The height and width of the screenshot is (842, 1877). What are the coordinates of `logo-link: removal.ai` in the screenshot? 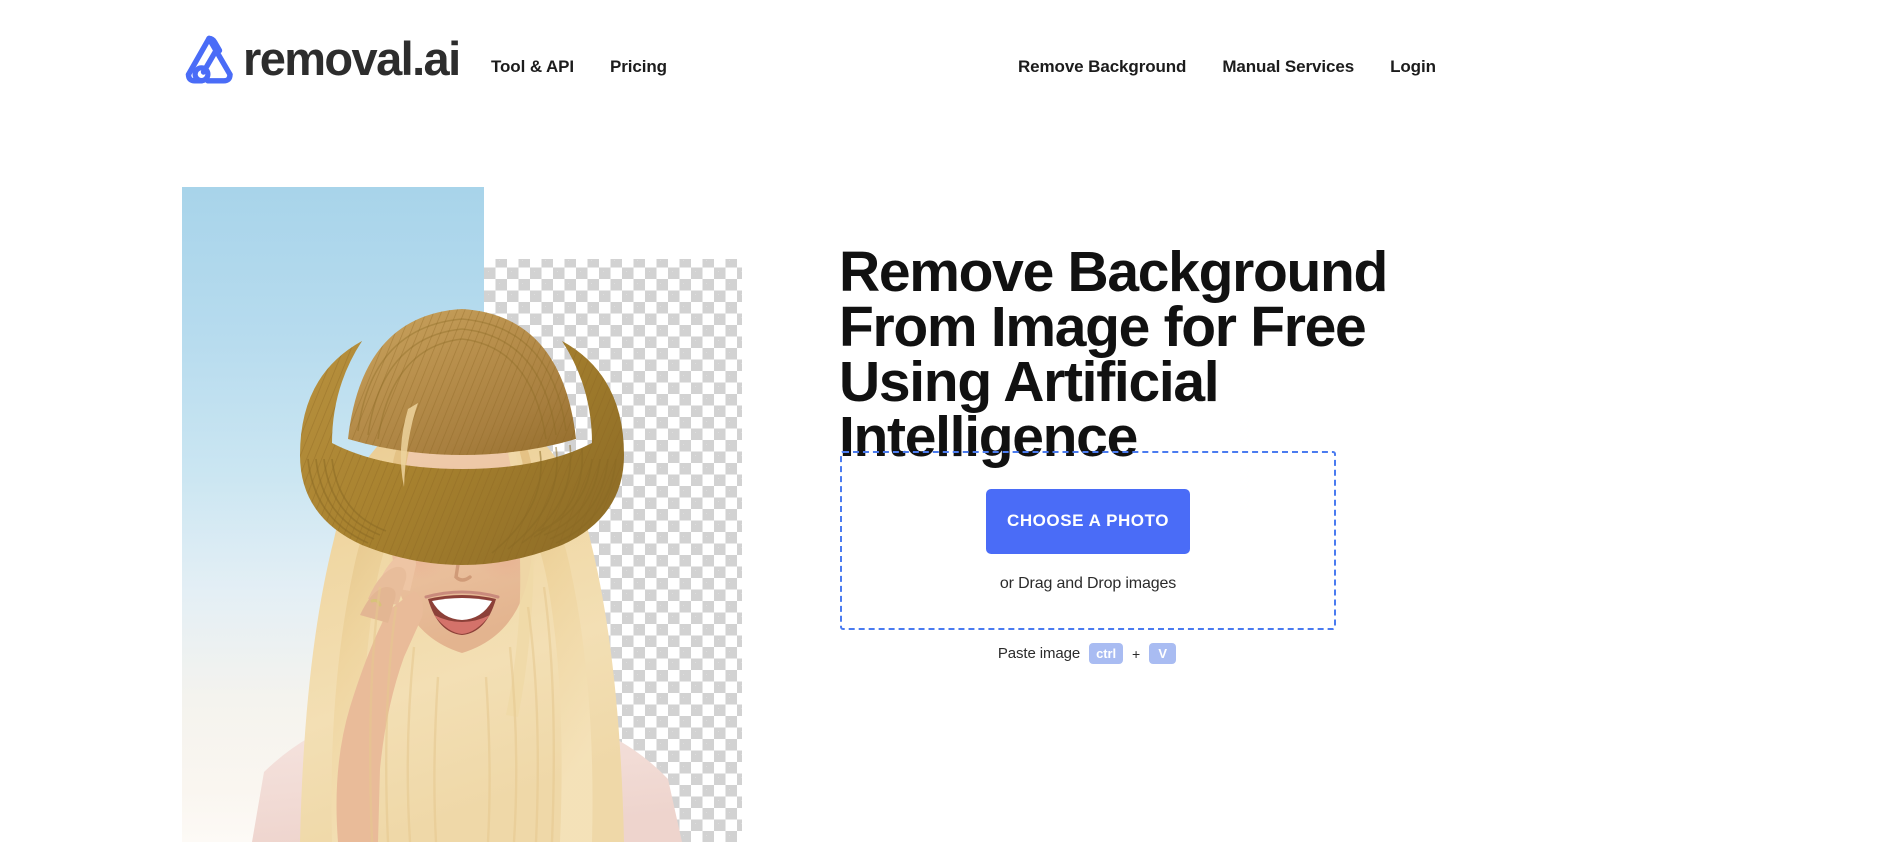 It's located at (321, 58).